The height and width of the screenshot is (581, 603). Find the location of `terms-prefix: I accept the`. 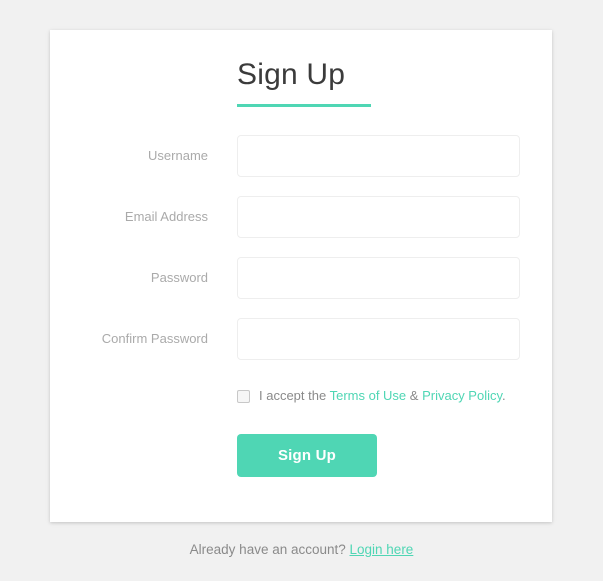

terms-prefix: I accept the is located at coordinates (294, 395).